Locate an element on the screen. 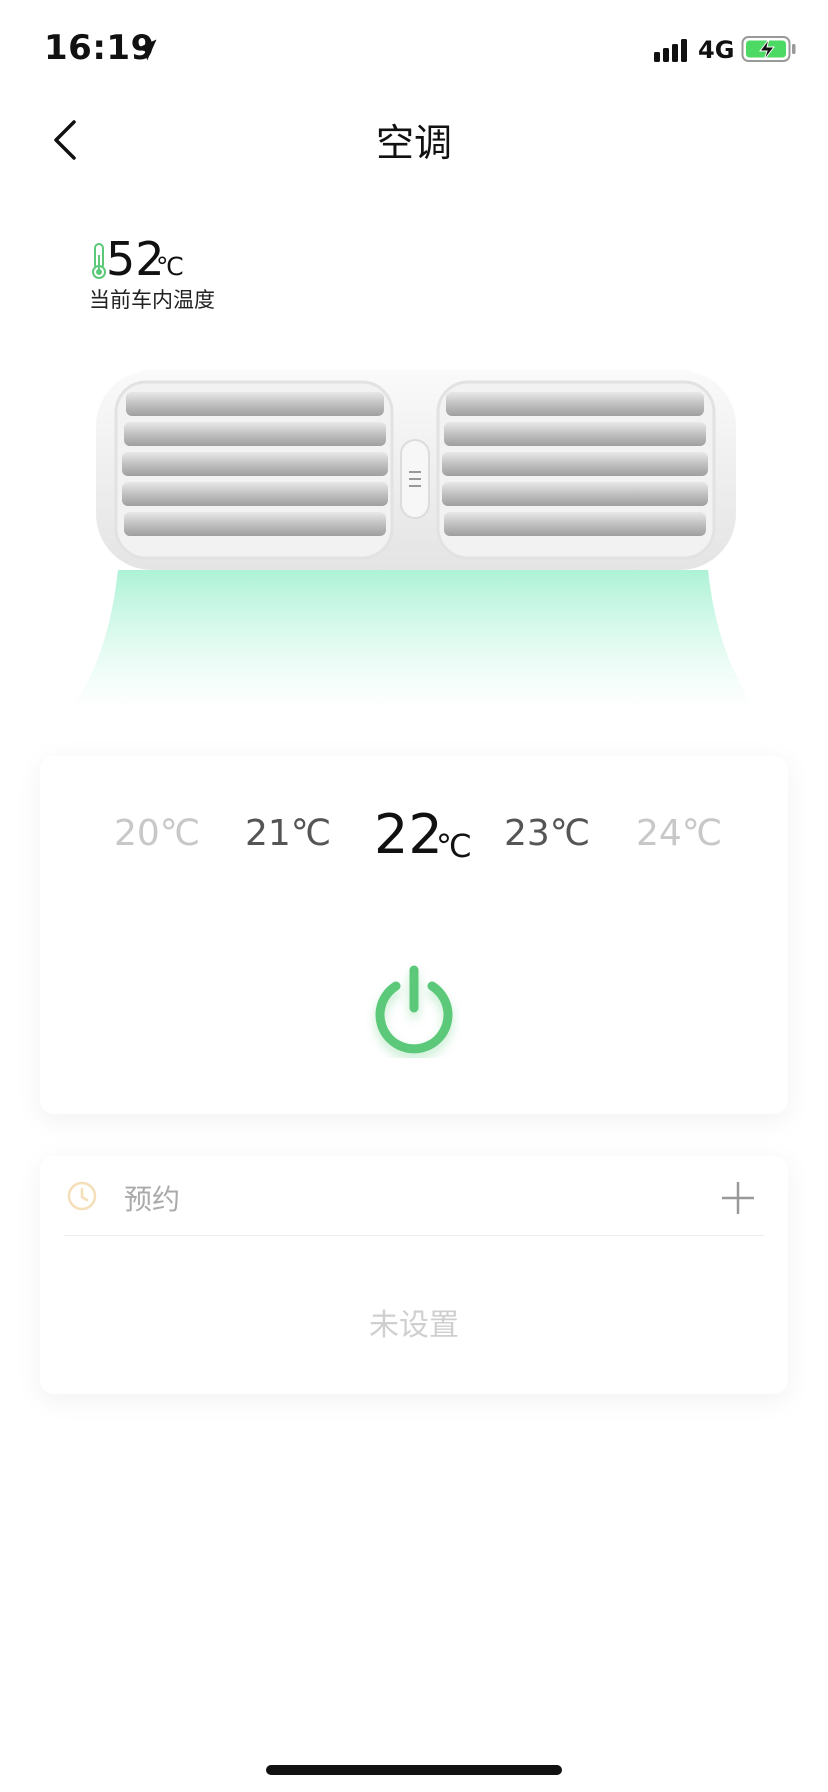  current-temperature-label: 当前车内温度 is located at coordinates (152, 300).